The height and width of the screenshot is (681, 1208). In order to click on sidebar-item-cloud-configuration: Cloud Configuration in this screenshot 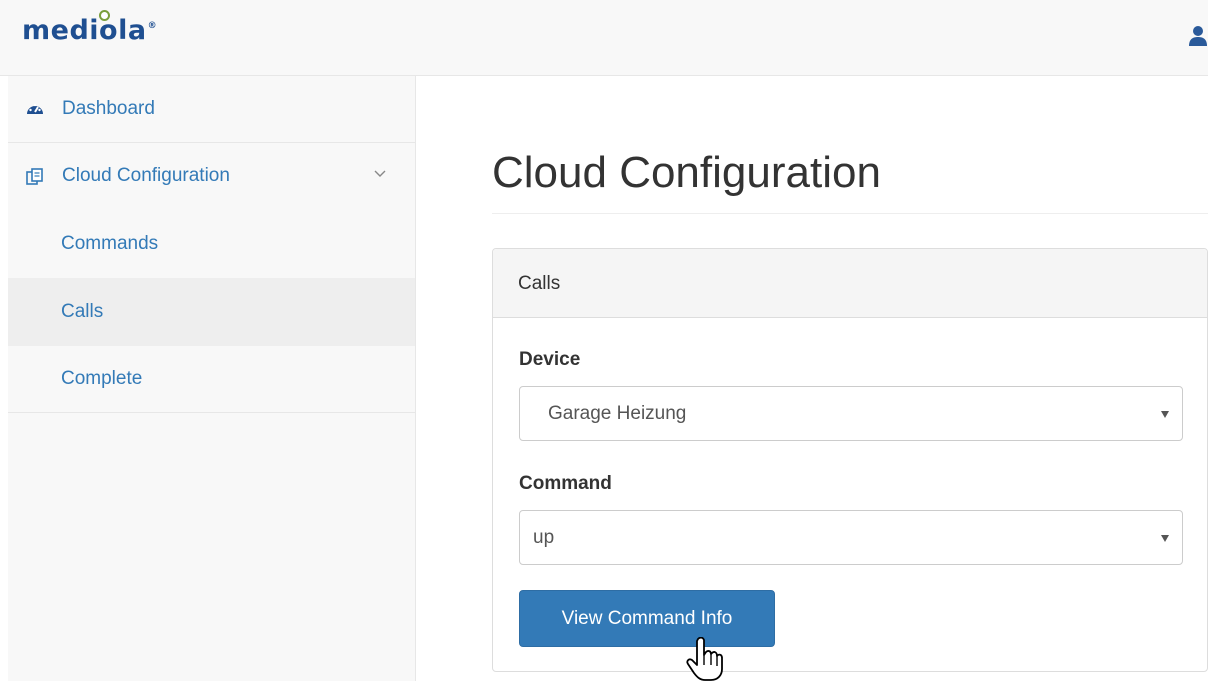, I will do `click(211, 176)`.